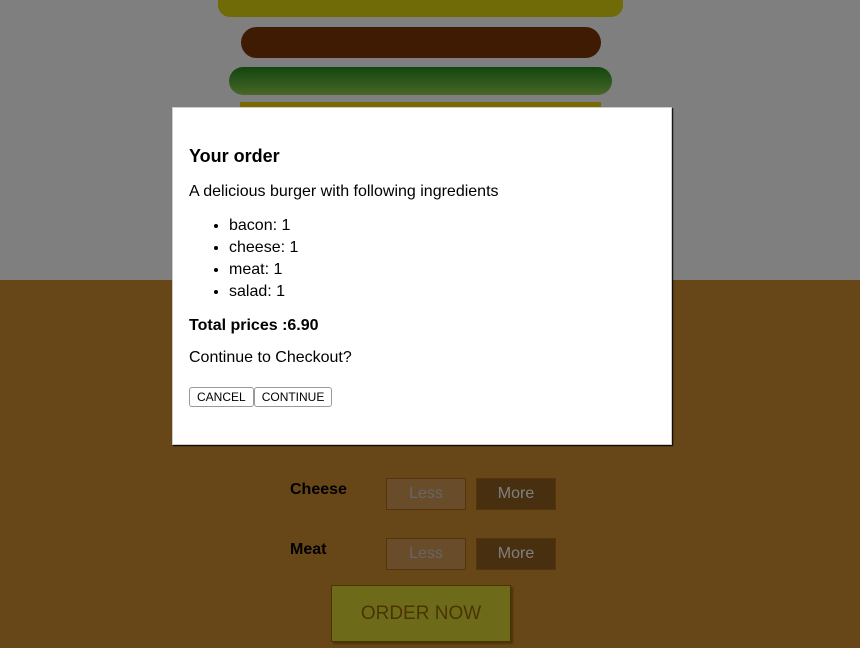  What do you see at coordinates (422, 397) in the screenshot?
I see `modal-button-row: CANCEL CONTINUE` at bounding box center [422, 397].